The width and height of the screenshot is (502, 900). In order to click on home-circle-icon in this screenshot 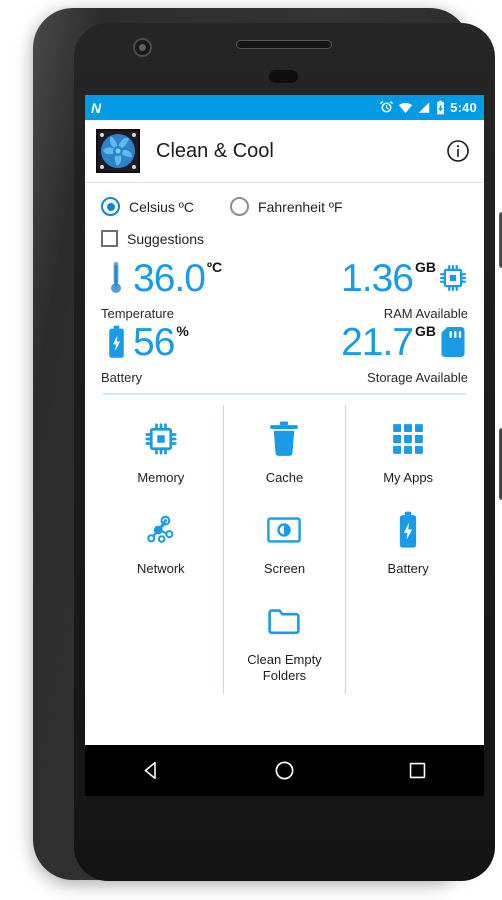, I will do `click(285, 771)`.